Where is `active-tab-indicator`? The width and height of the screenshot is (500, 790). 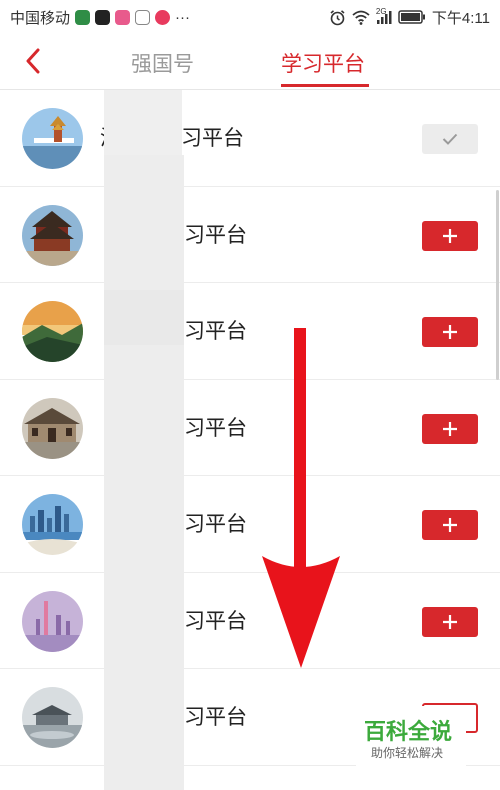
active-tab-indicator is located at coordinates (325, 85).